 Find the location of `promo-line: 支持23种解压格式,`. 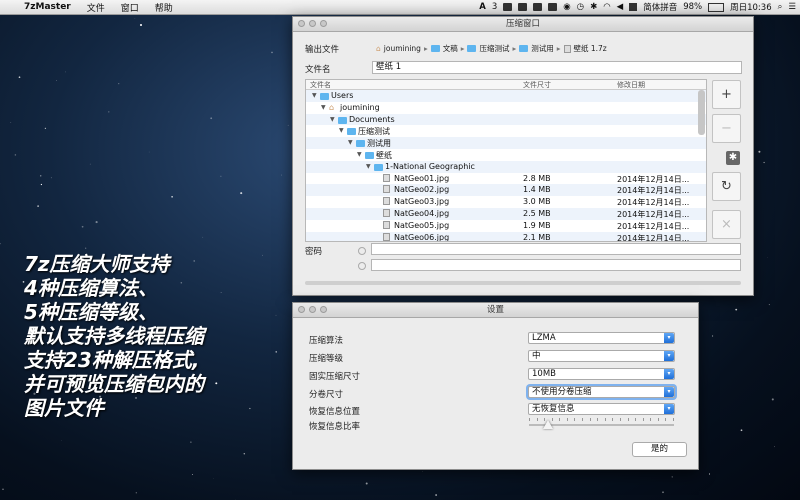

promo-line: 支持23种解压格式, is located at coordinates (112, 360).